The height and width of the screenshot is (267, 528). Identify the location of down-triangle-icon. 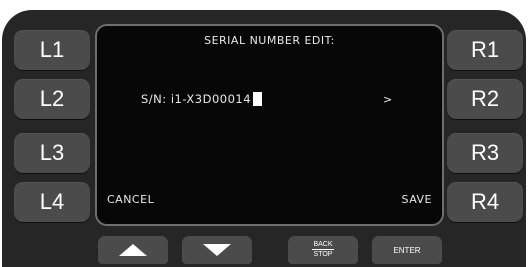
(217, 250).